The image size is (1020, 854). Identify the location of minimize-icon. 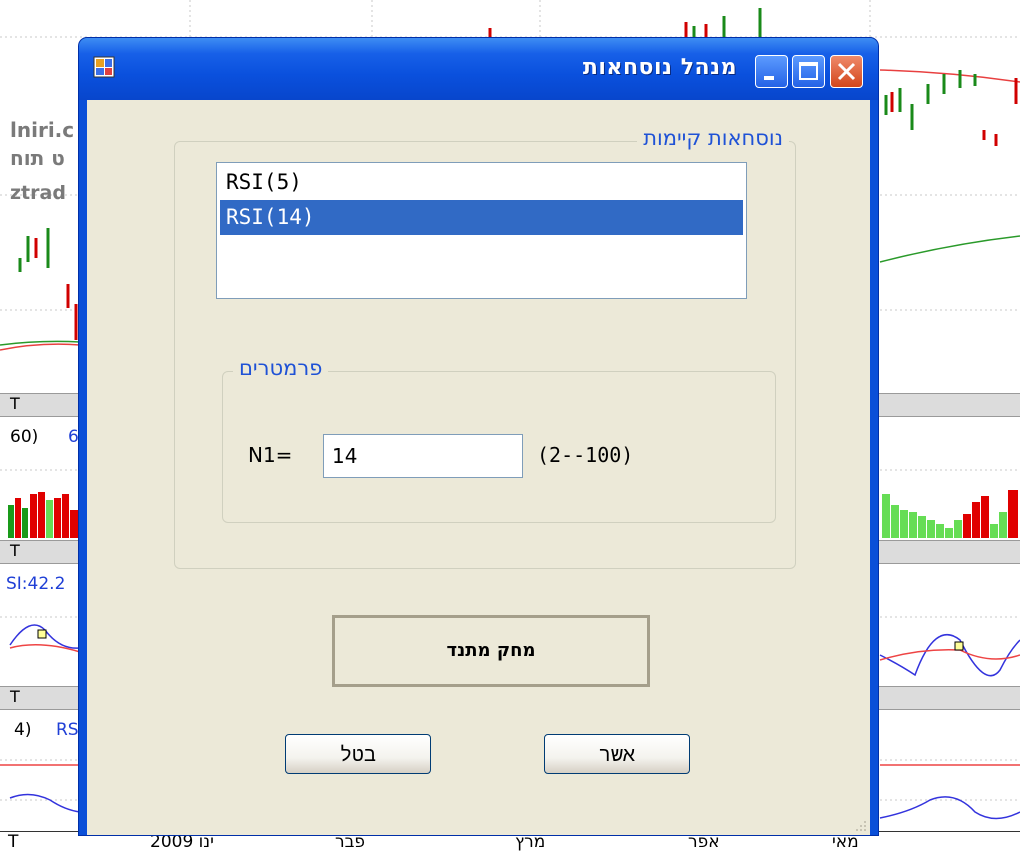
(769, 78).